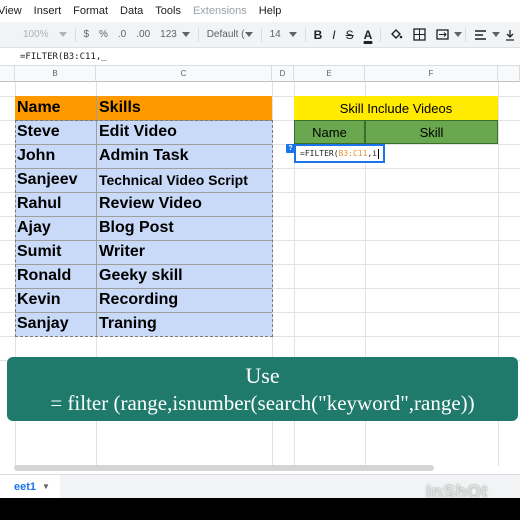  I want to click on menu-extensions: Extensions, so click(220, 11).